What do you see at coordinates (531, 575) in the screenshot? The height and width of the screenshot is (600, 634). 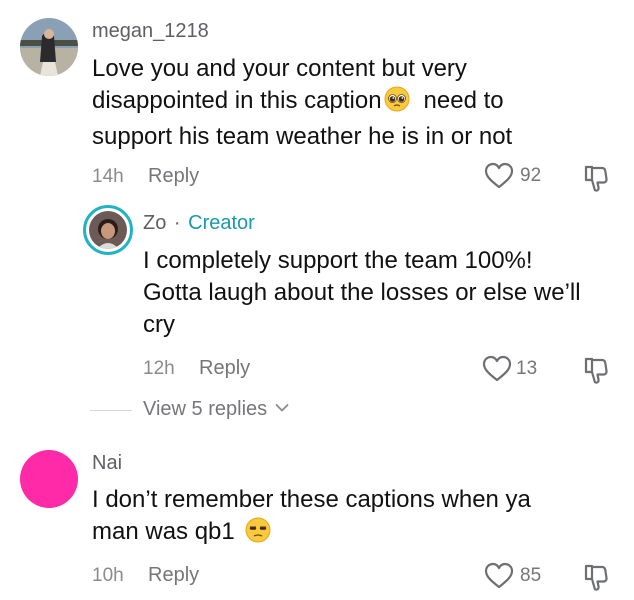 I see `like-count: 85` at bounding box center [531, 575].